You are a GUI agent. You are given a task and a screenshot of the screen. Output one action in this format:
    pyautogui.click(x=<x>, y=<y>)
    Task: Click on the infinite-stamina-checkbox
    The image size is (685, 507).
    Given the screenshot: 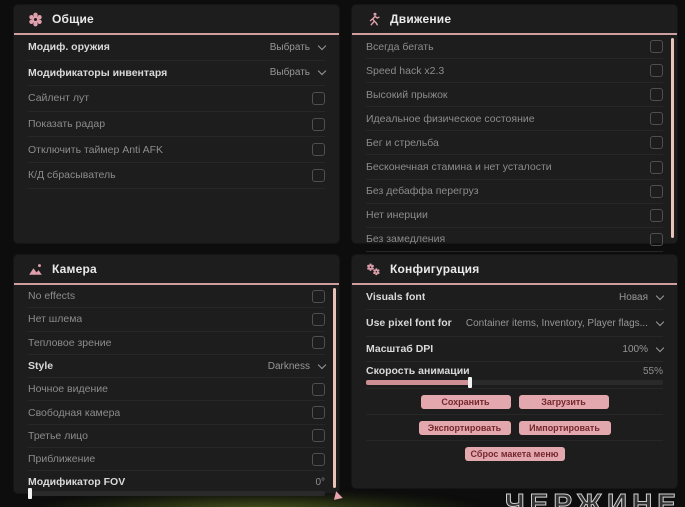 What is the action you would take?
    pyautogui.click(x=656, y=167)
    